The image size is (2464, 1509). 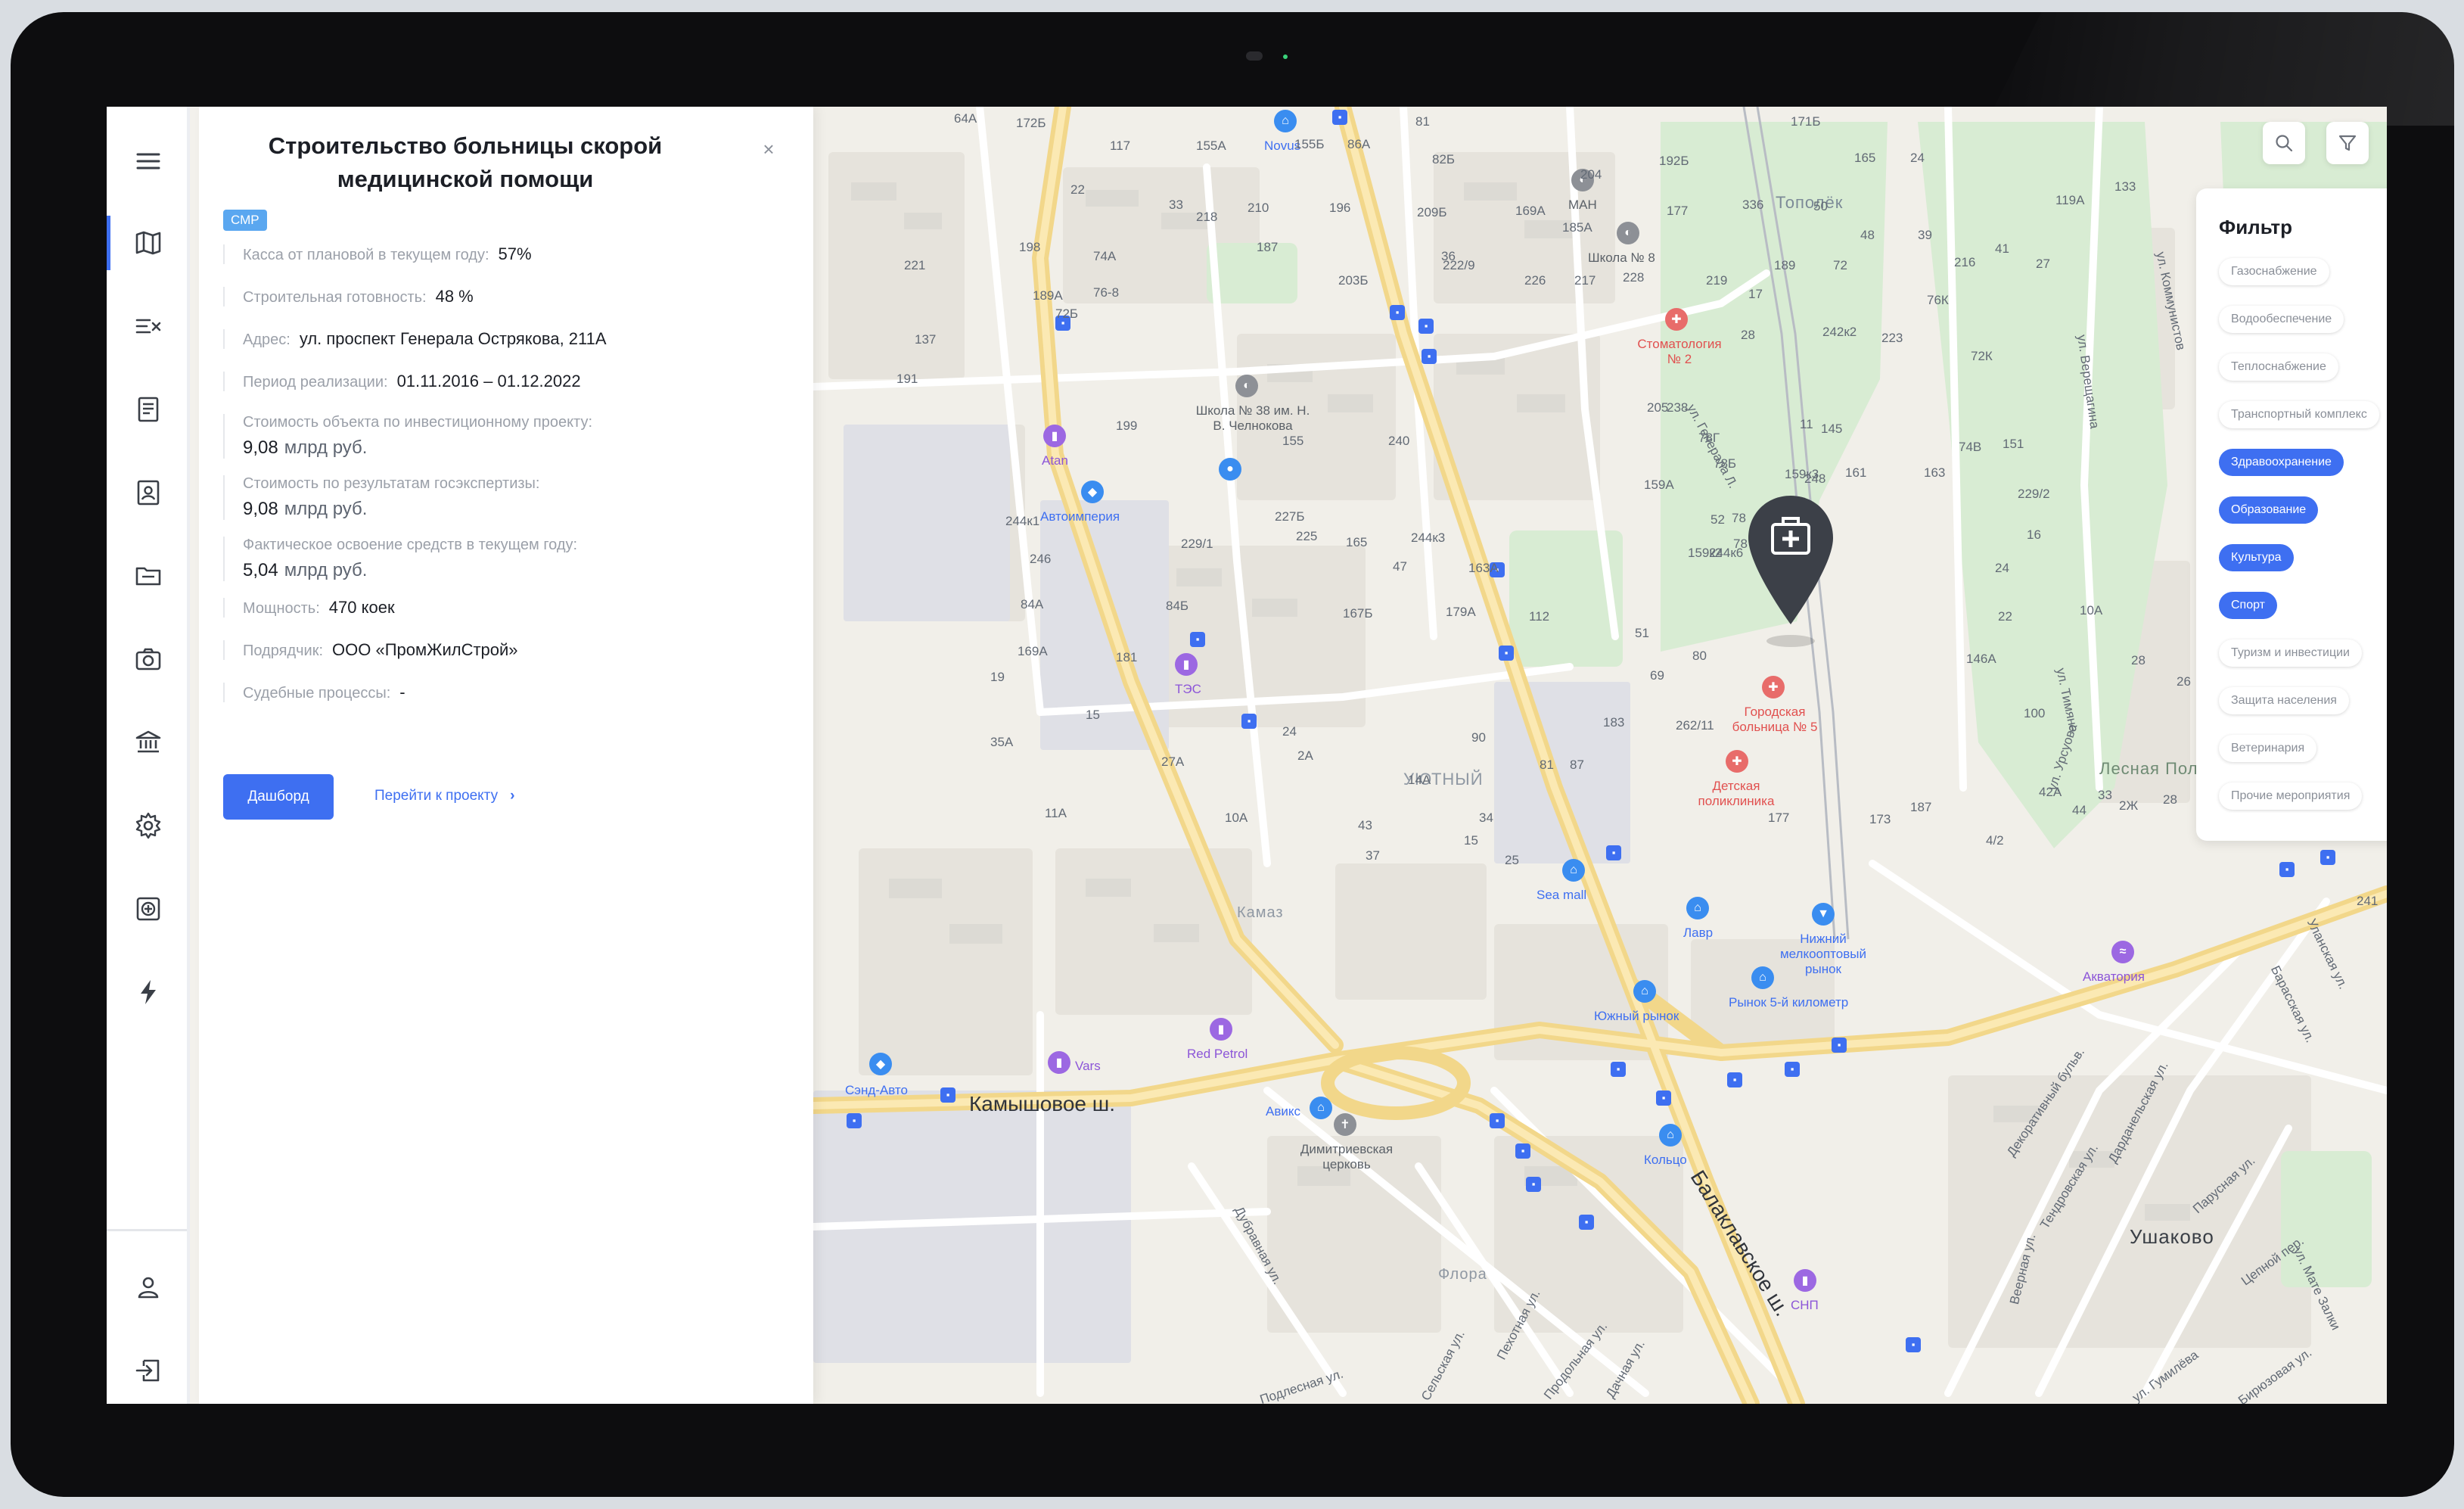 I want to click on filter-chip: Ветеринария, so click(x=2268, y=748).